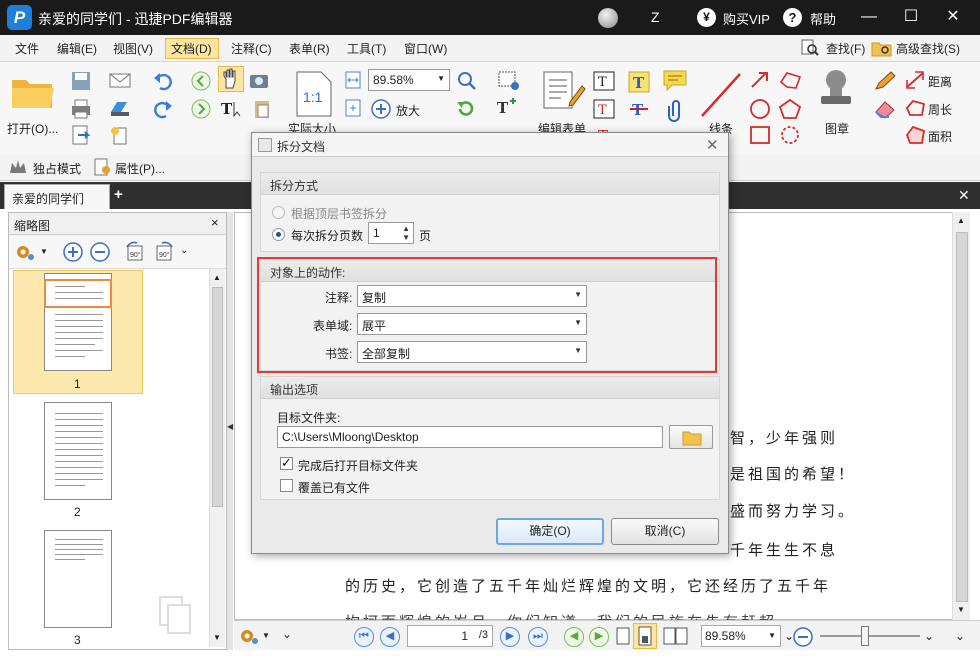 The image size is (980, 660). Describe the element at coordinates (100, 253) in the screenshot. I see `zoom-out-thumb-icon` at that location.